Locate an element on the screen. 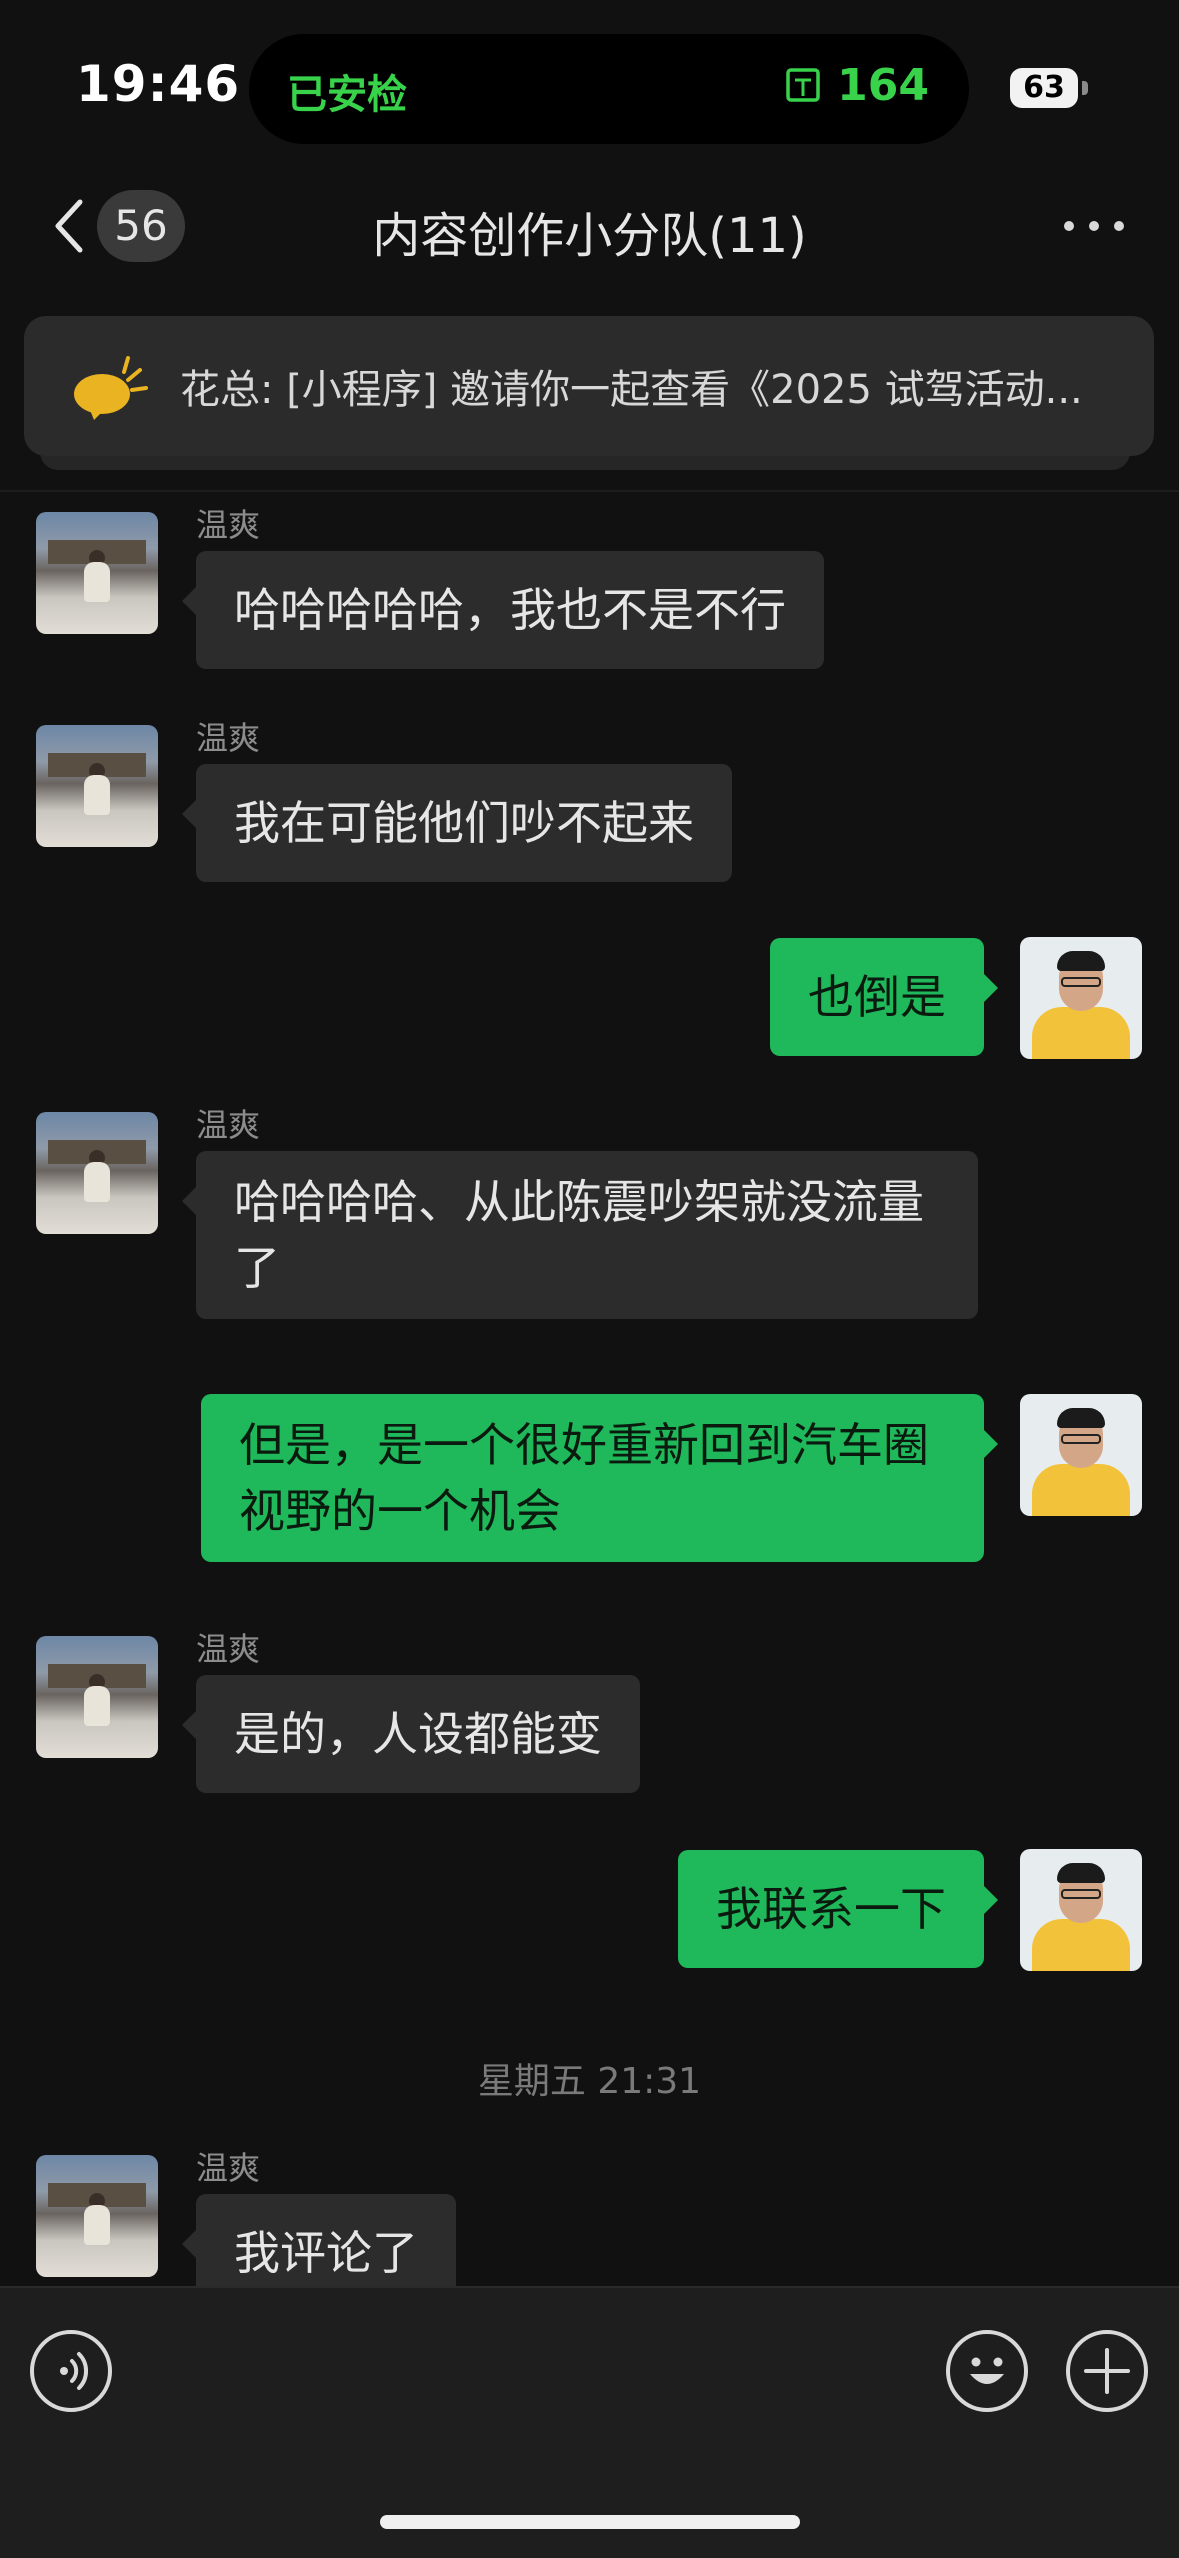 The height and width of the screenshot is (2558, 1179). more-button is located at coordinates (1094, 226).